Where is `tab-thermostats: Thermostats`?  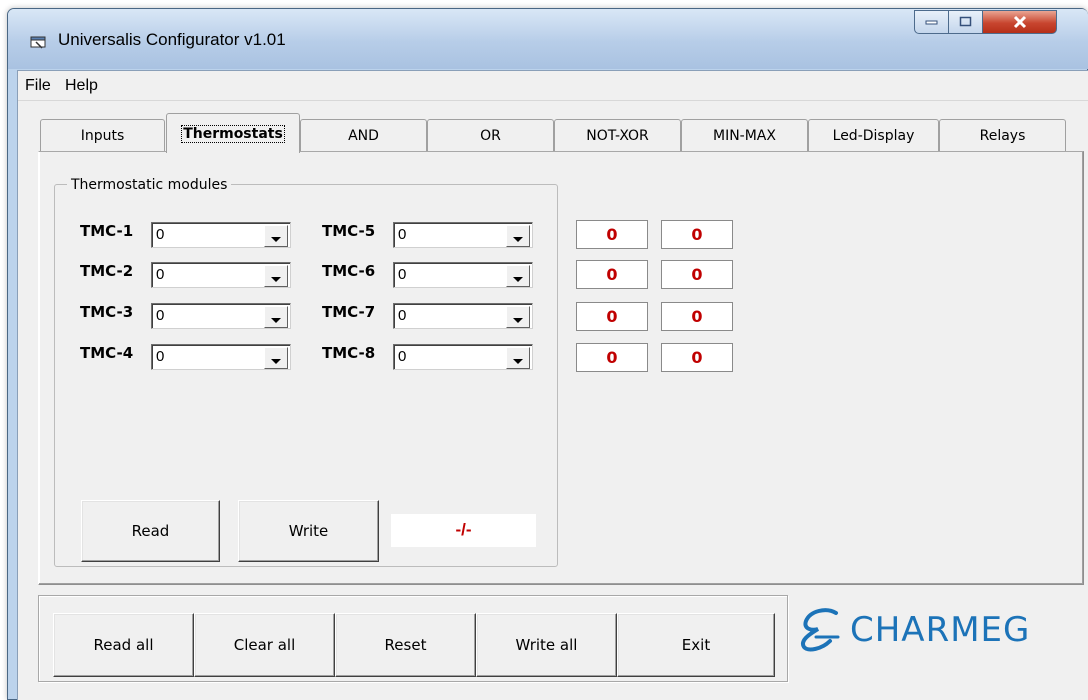 tab-thermostats: Thermostats is located at coordinates (233, 133).